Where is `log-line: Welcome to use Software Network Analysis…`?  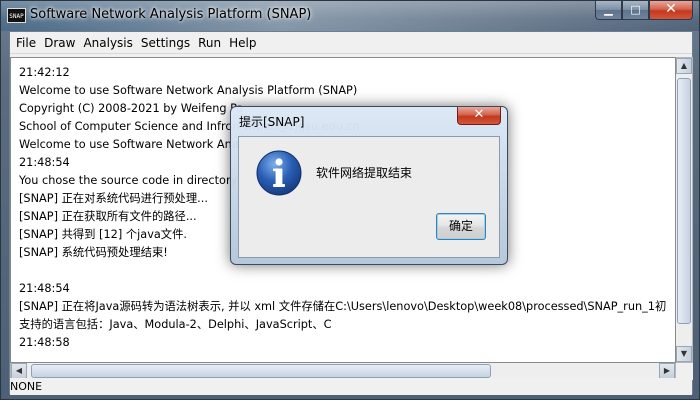
log-line: Welcome to use Software Network Analysis… is located at coordinates (188, 90).